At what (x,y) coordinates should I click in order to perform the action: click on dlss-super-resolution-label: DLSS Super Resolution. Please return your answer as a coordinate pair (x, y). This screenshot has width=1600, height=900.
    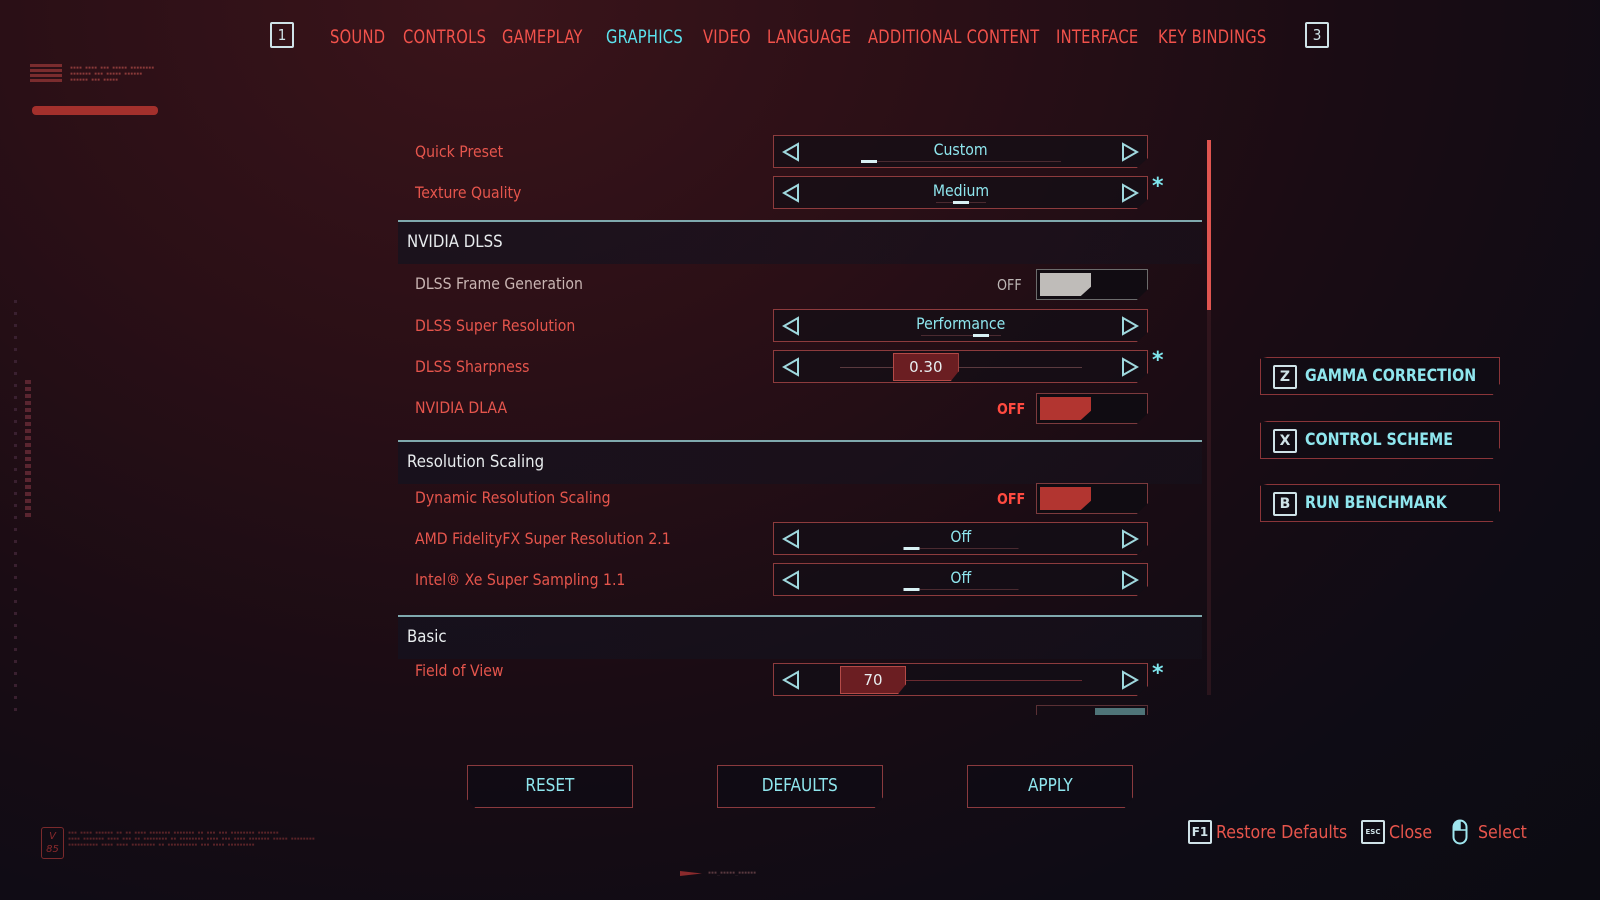
    Looking at the image, I should click on (495, 325).